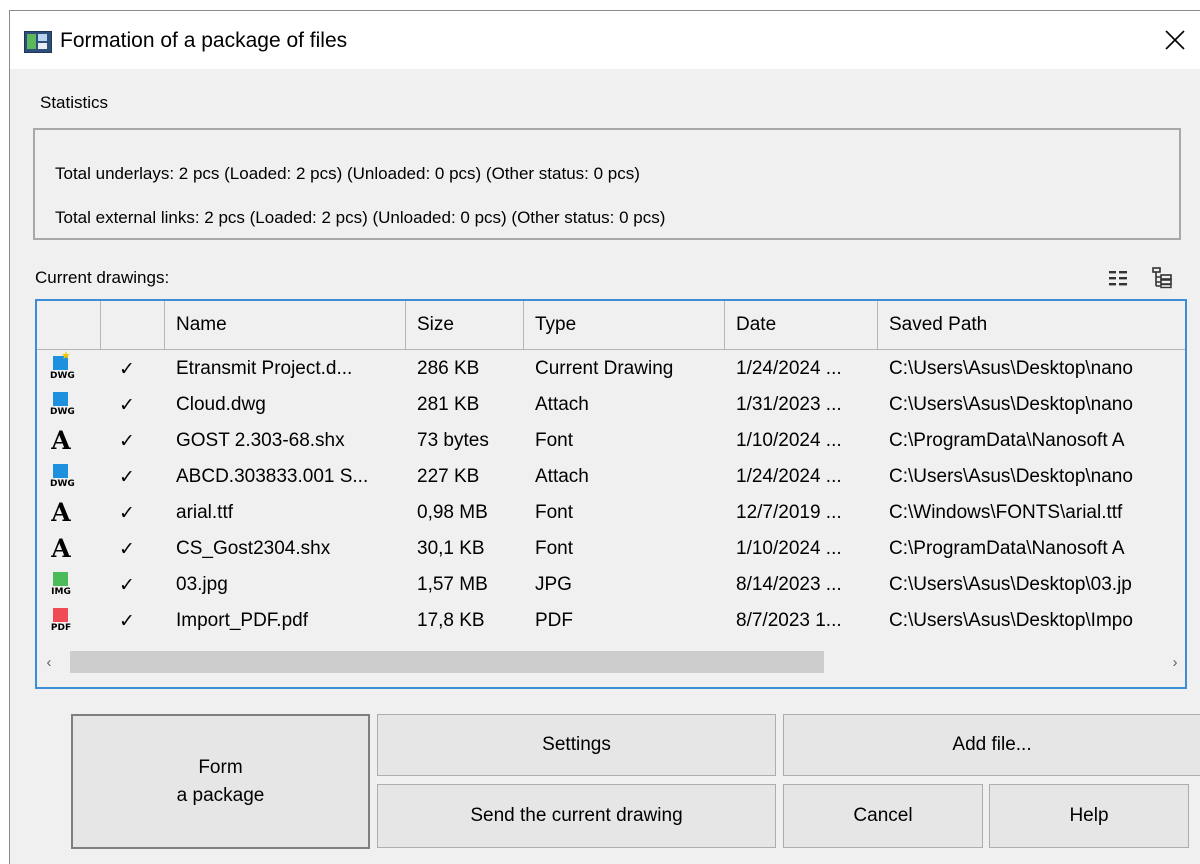 This screenshot has width=1200, height=864. What do you see at coordinates (554, 620) in the screenshot?
I see `cell-type: PDF` at bounding box center [554, 620].